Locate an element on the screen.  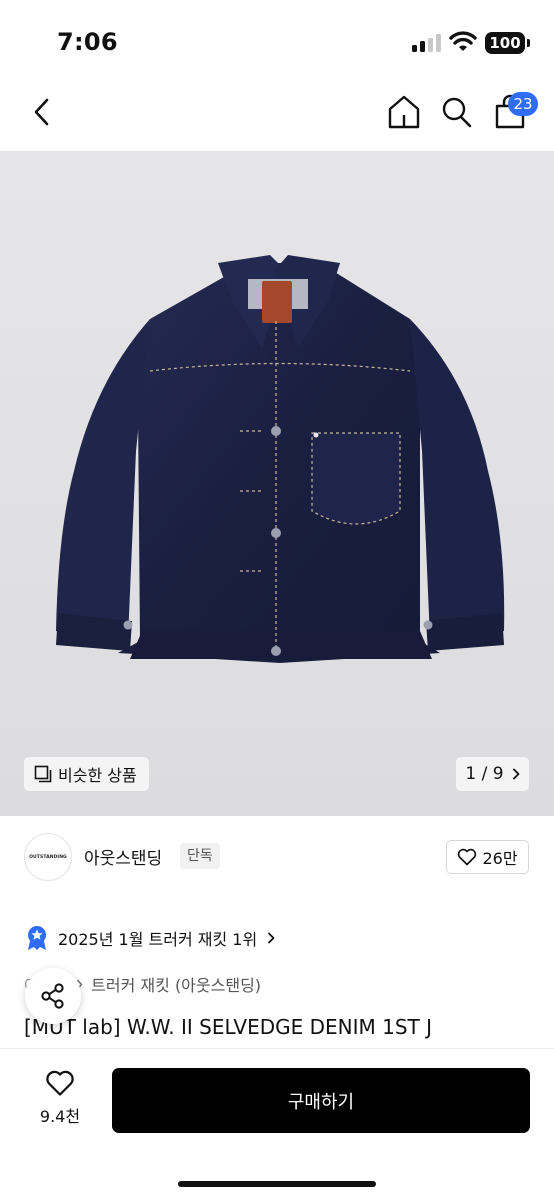
brand-like-button: 26만 is located at coordinates (487, 857).